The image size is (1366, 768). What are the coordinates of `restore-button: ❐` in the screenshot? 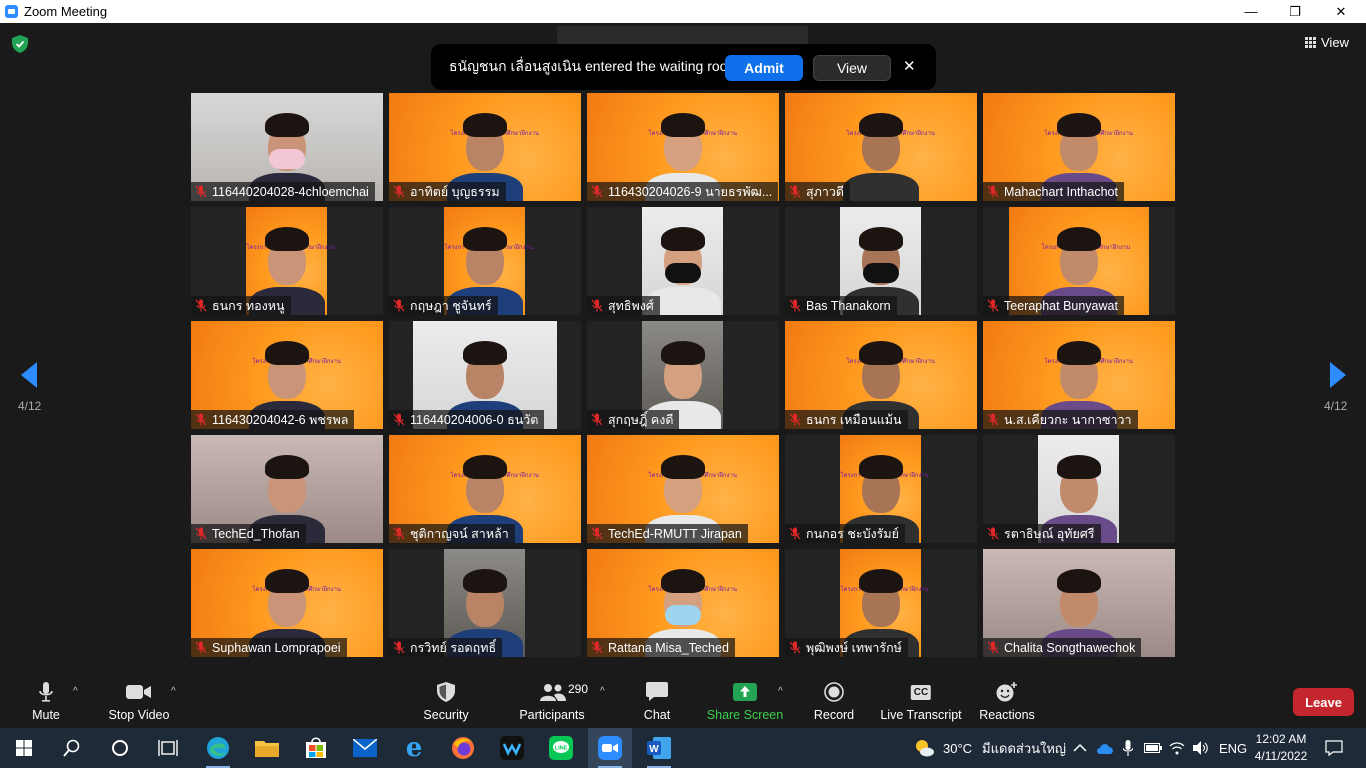 It's located at (1295, 11).